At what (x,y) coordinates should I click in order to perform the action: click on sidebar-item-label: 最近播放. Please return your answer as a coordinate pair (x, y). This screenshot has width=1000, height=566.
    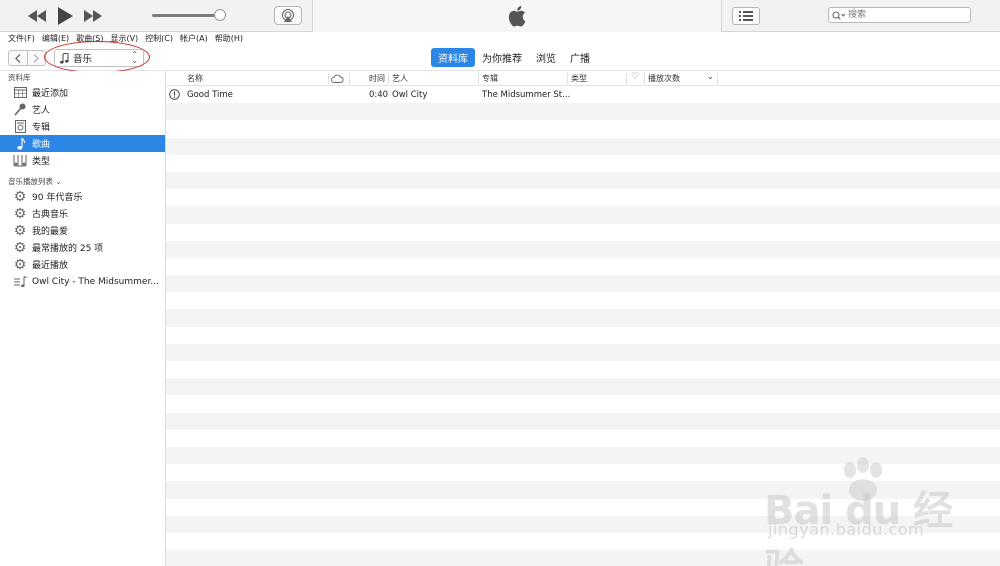
    Looking at the image, I should click on (50, 266).